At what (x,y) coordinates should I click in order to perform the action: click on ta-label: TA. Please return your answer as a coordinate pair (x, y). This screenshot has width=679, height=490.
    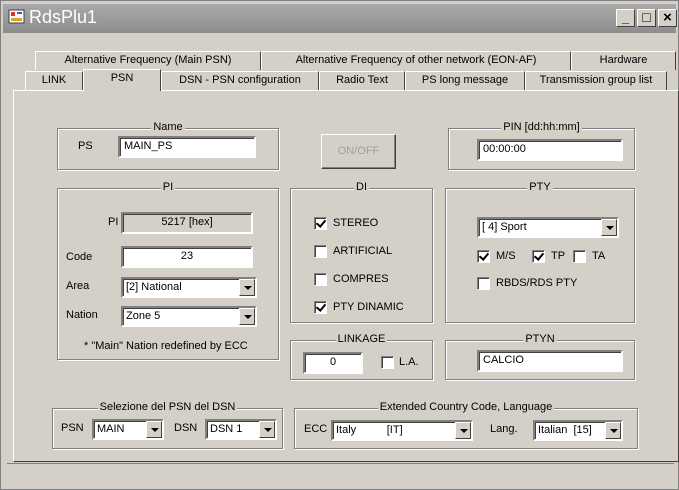
    Looking at the image, I should click on (599, 256).